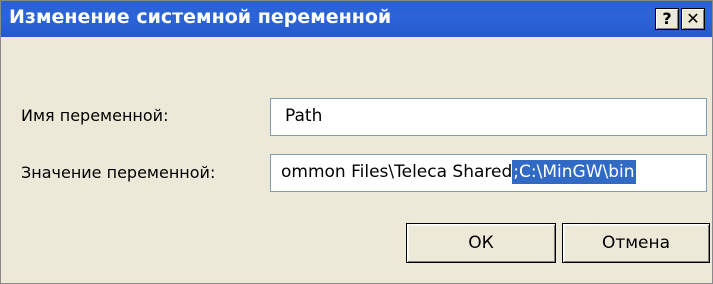 The image size is (713, 284). Describe the element at coordinates (397, 172) in the screenshot. I see `variable-value-text: ommon Files\Teleca Shared` at that location.